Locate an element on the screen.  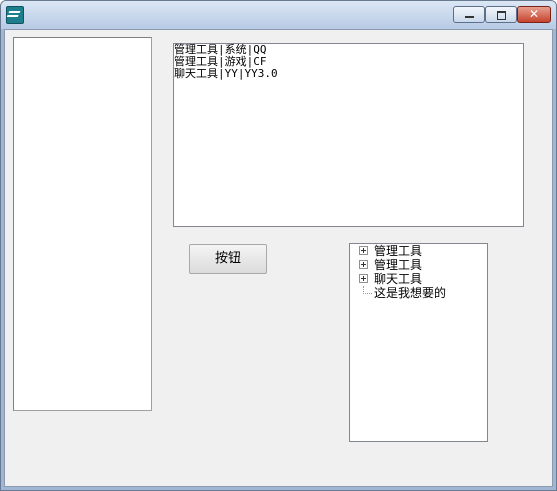
close-button: ✕ is located at coordinates (534, 14).